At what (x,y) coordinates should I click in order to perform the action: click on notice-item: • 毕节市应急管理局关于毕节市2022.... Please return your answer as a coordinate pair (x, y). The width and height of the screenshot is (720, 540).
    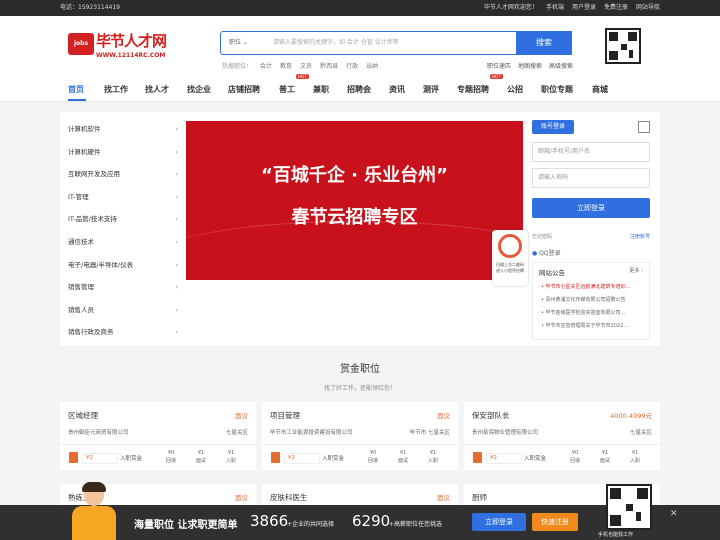
    Looking at the image, I should click on (593, 325).